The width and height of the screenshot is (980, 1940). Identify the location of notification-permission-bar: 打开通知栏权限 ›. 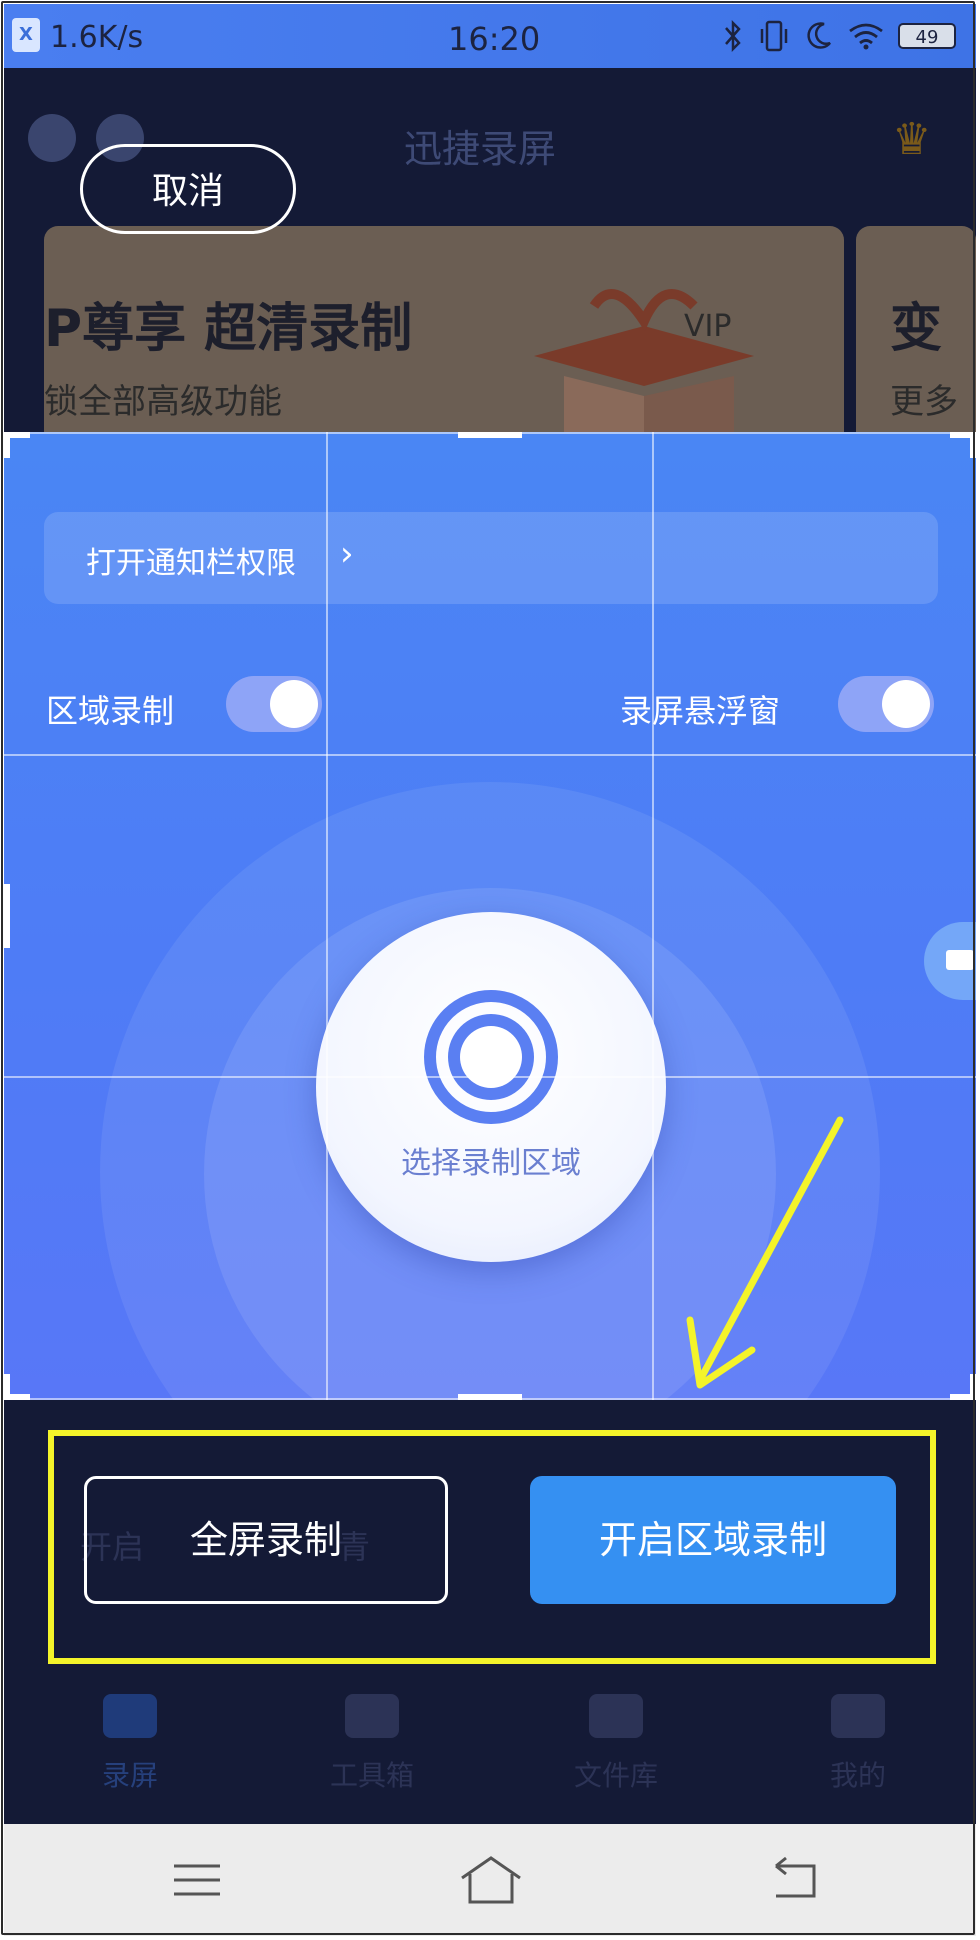
(491, 558).